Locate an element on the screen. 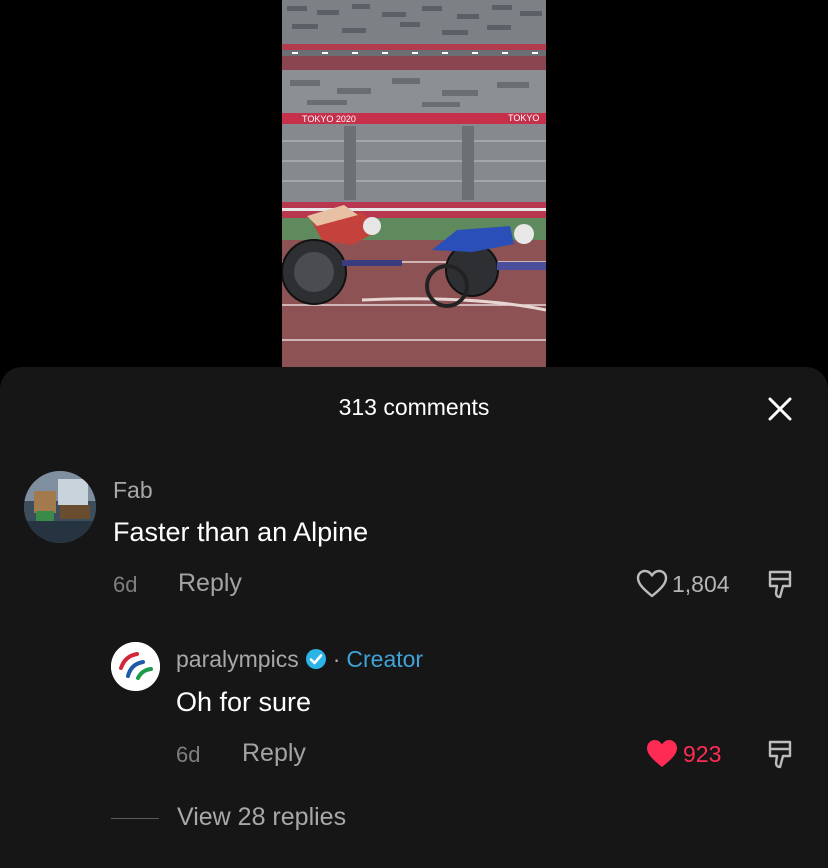 Image resolution: width=828 pixels, height=868 pixels. creator-avatar is located at coordinates (135, 666).